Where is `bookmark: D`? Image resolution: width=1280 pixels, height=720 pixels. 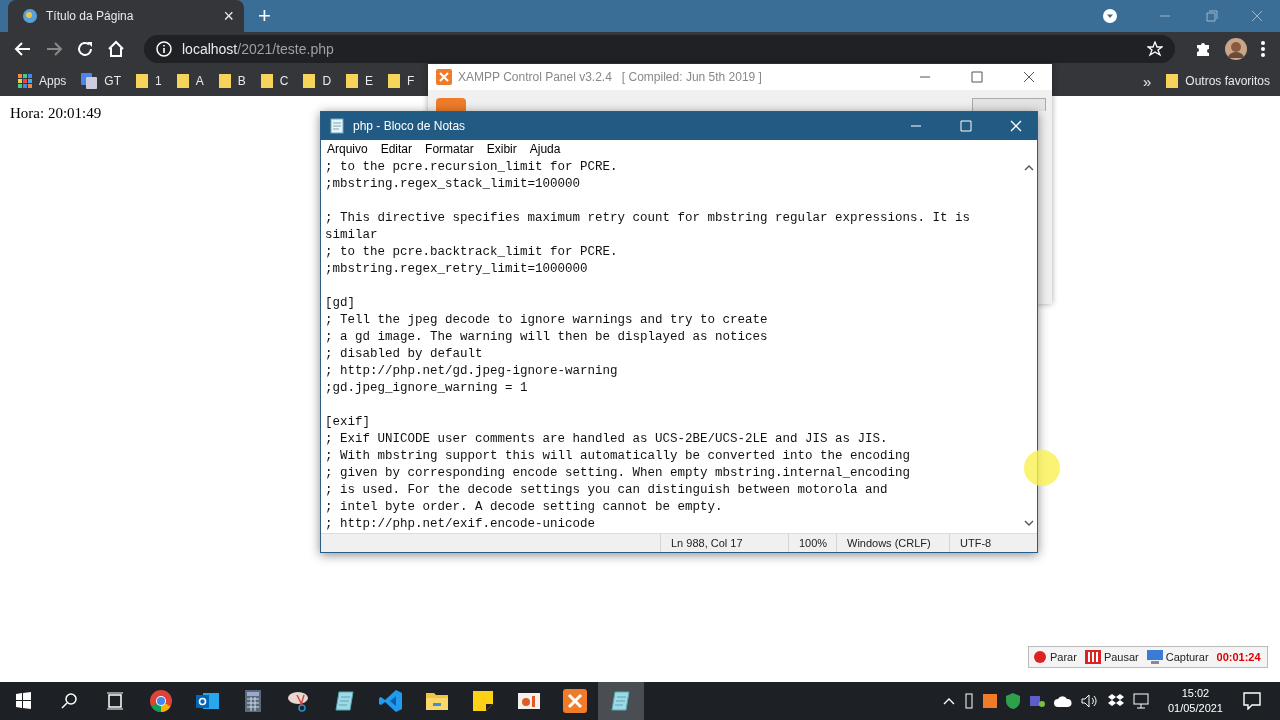 bookmark: D is located at coordinates (315, 81).